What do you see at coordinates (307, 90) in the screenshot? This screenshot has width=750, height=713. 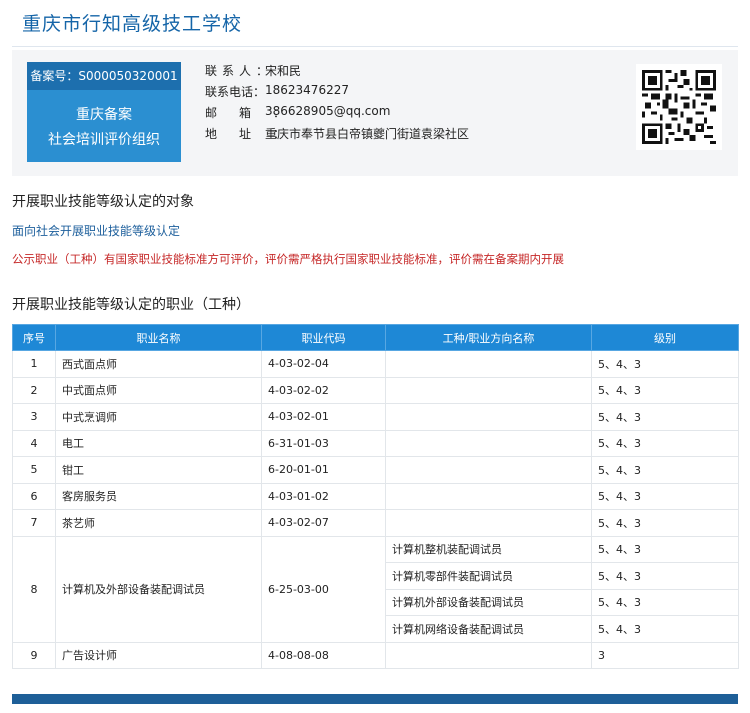 I see `contact-phone-value: 18623476227` at bounding box center [307, 90].